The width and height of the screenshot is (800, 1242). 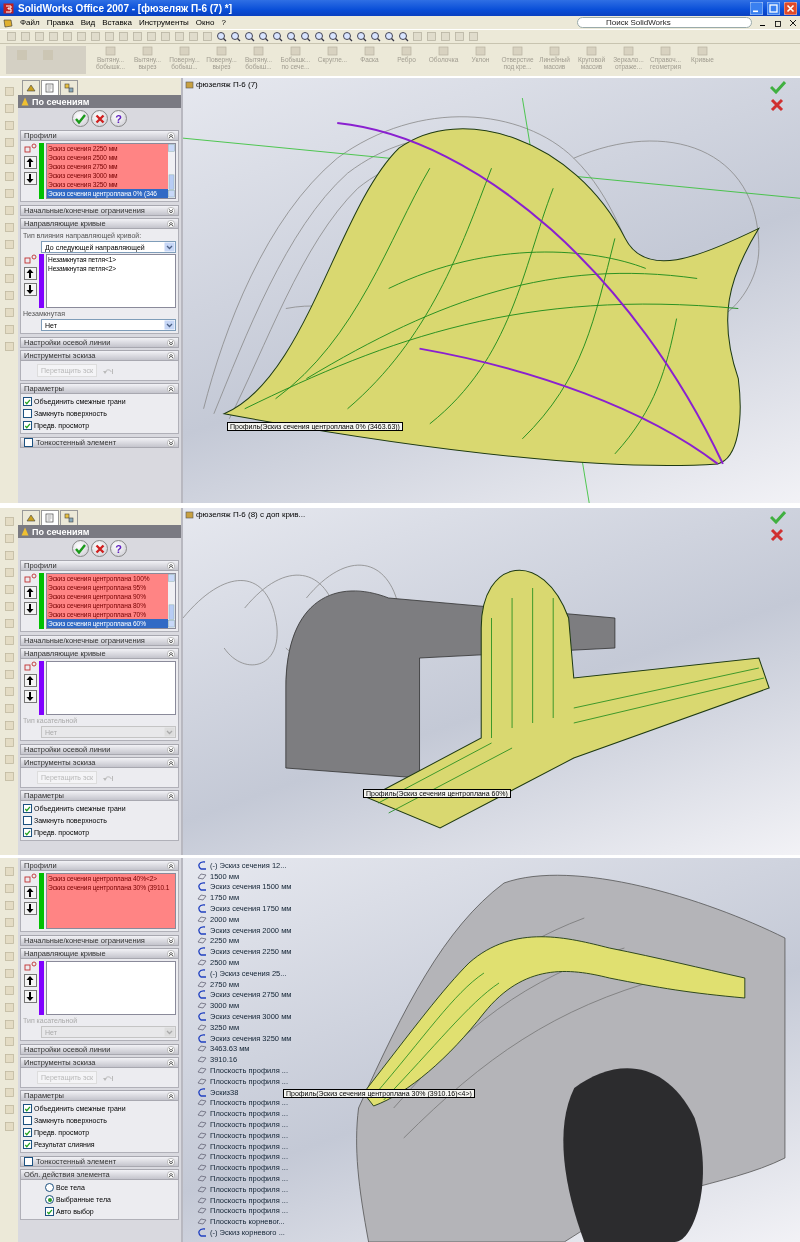 What do you see at coordinates (30, 22) in the screenshot?
I see `menu-item: Файл` at bounding box center [30, 22].